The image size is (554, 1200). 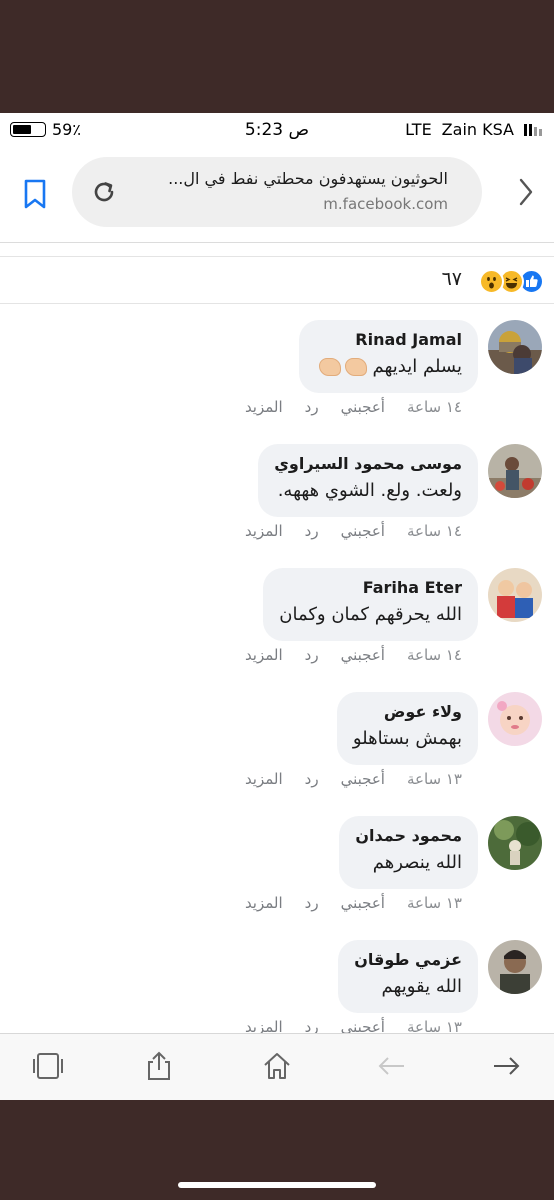 I want to click on comment-bubble: محمود حمدان الله ينصرهم, so click(x=408, y=852).